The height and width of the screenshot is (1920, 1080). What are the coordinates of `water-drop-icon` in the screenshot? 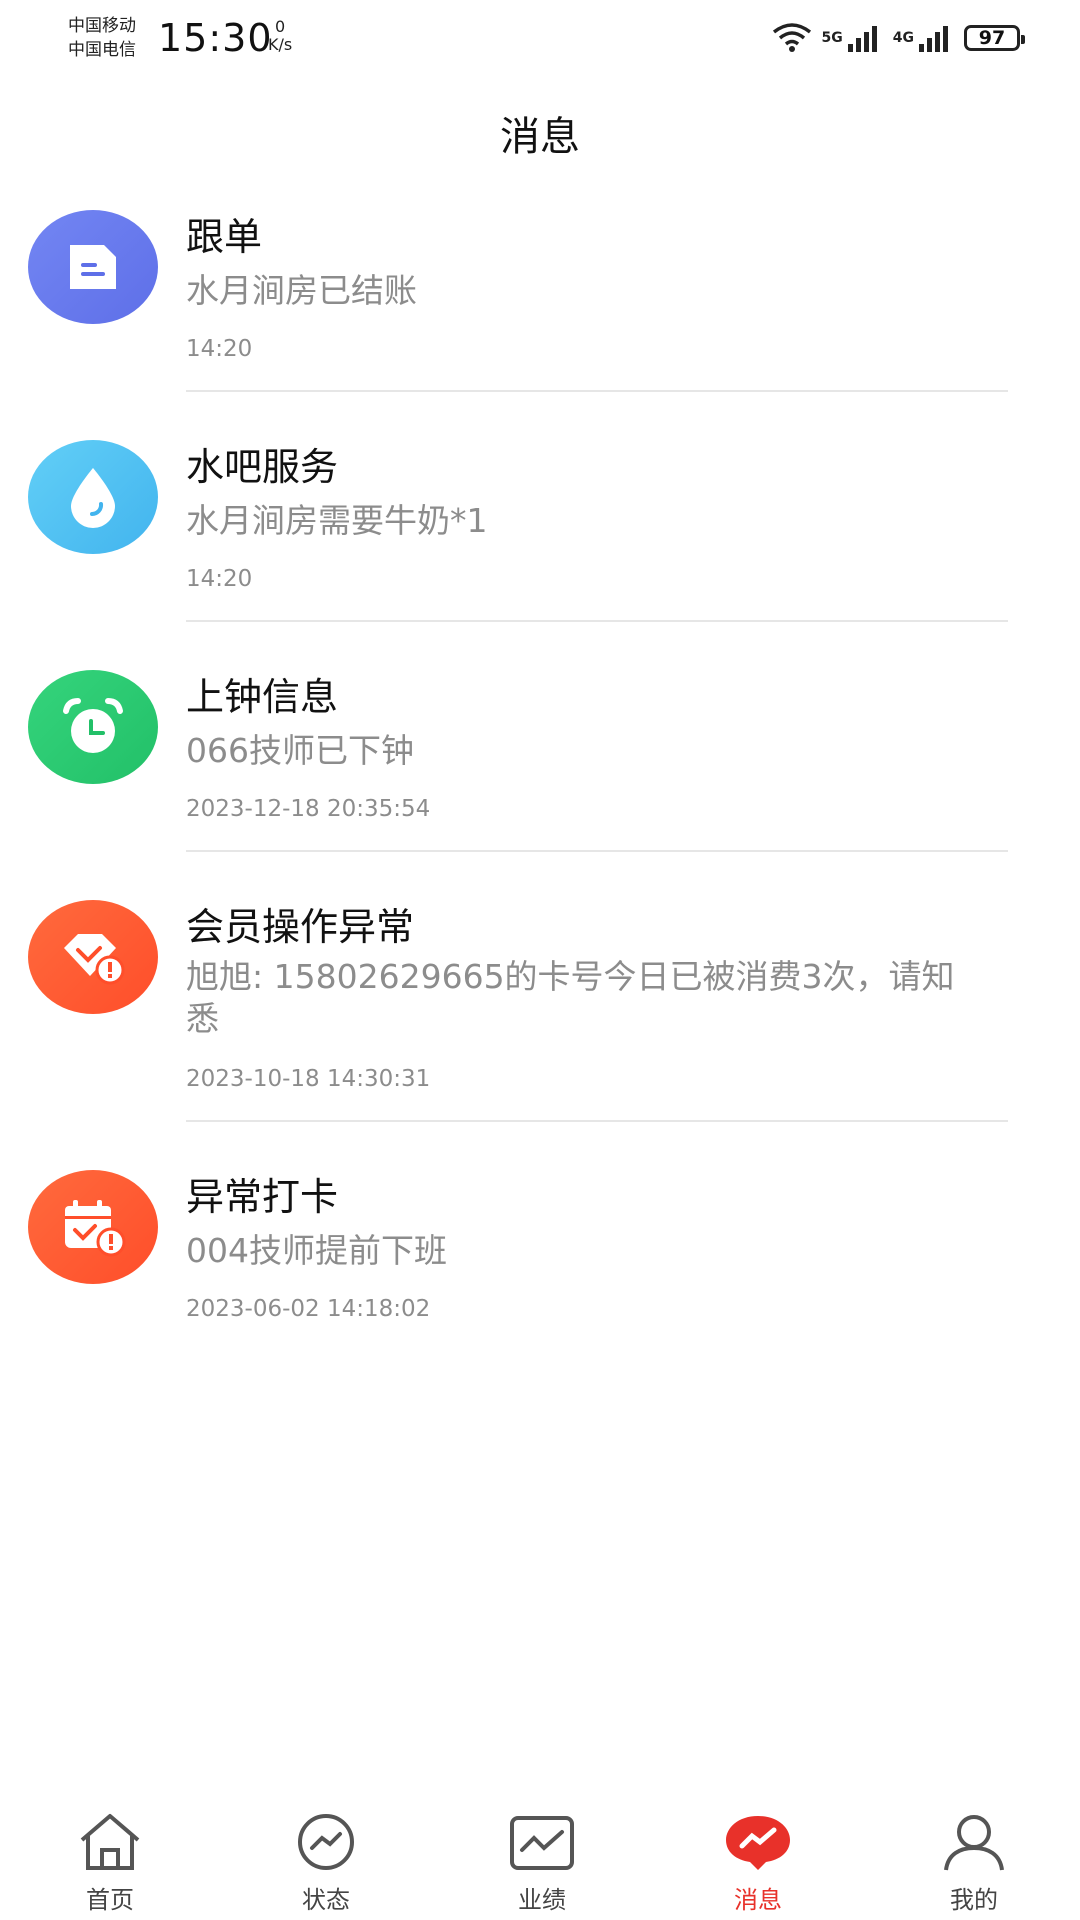 It's located at (93, 497).